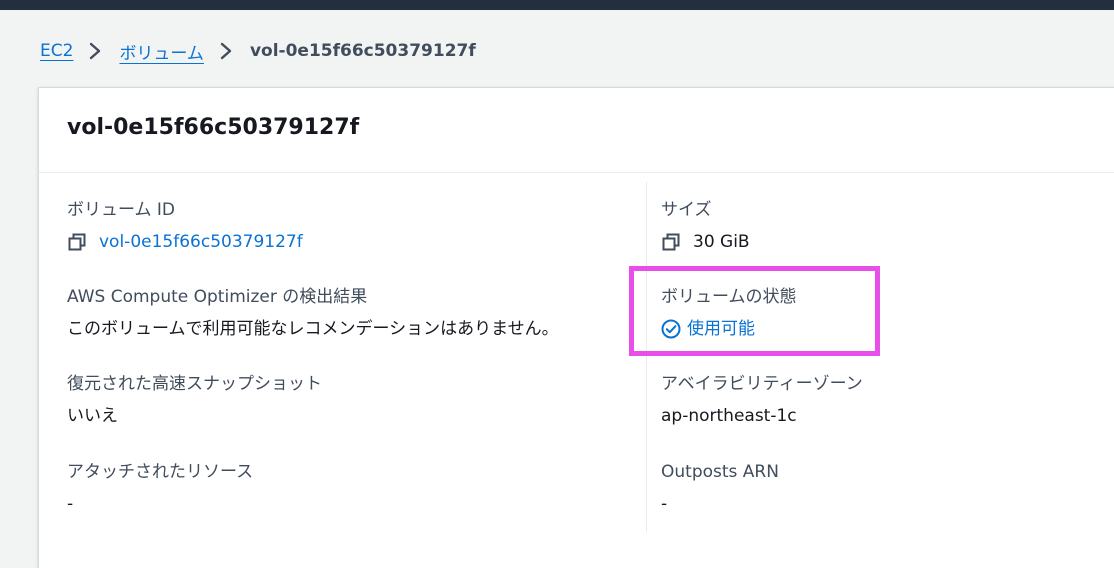  I want to click on field-volume-id: ボリューム ID vol-0e15f66c50379127f, so click(185, 226).